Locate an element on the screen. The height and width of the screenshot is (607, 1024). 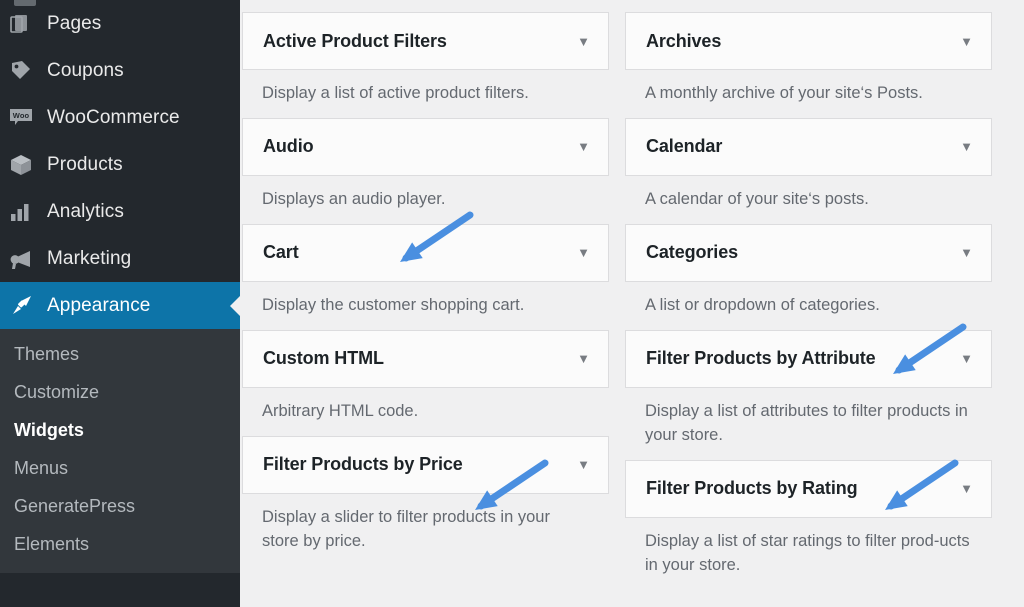
sidebar-subitem-label: GeneratePress is located at coordinates (75, 505).